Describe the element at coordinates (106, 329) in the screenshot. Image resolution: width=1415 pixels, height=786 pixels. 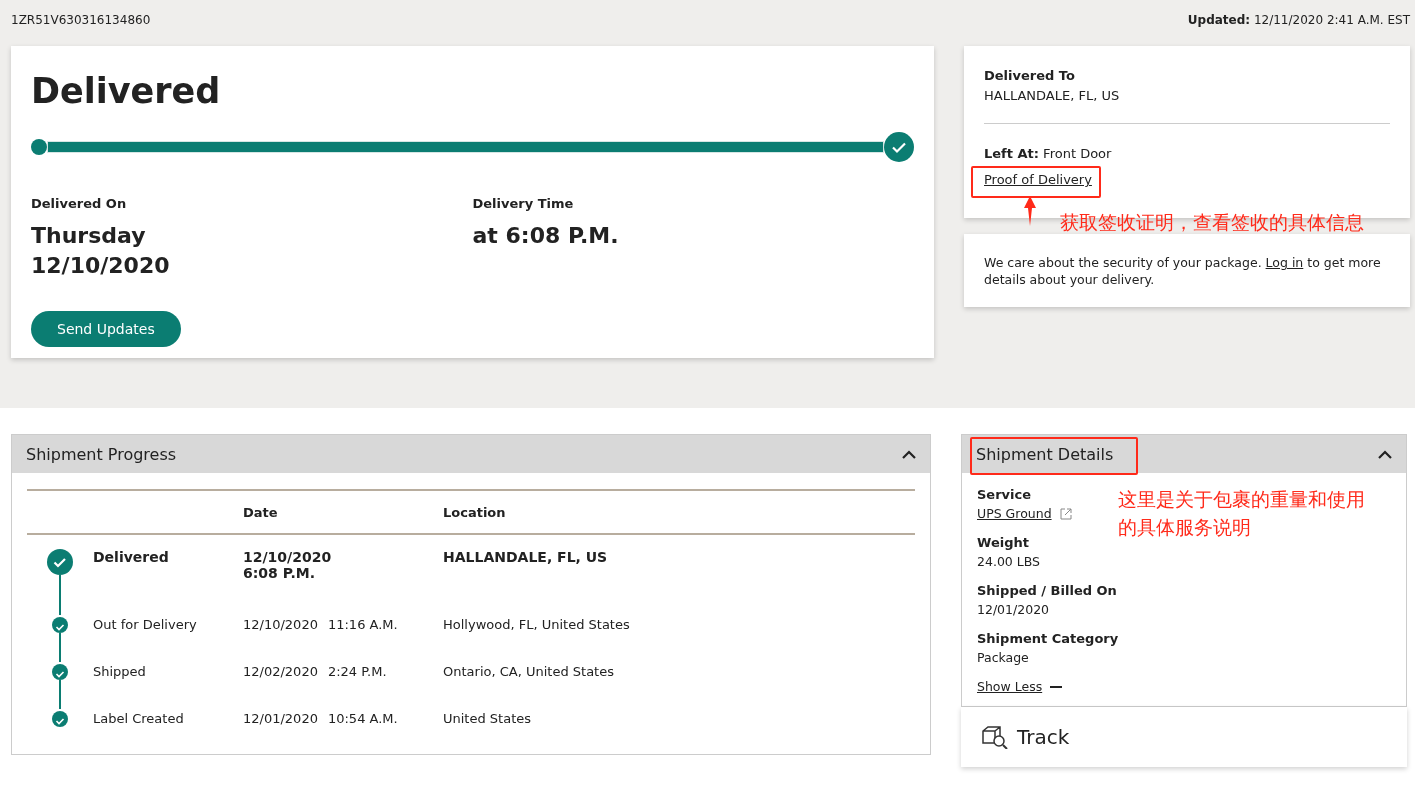
I see `send-updates-button: Send Updates` at that location.